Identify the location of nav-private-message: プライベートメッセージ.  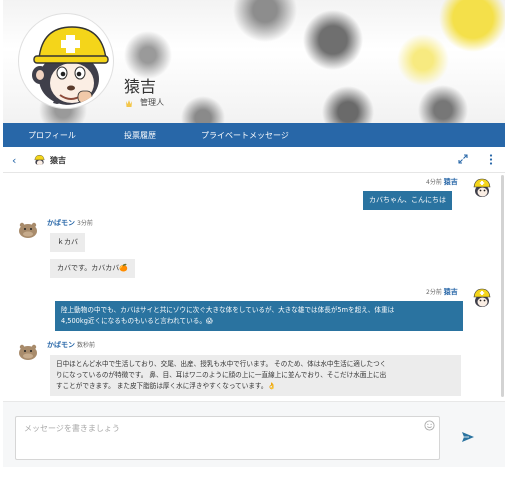
(245, 135).